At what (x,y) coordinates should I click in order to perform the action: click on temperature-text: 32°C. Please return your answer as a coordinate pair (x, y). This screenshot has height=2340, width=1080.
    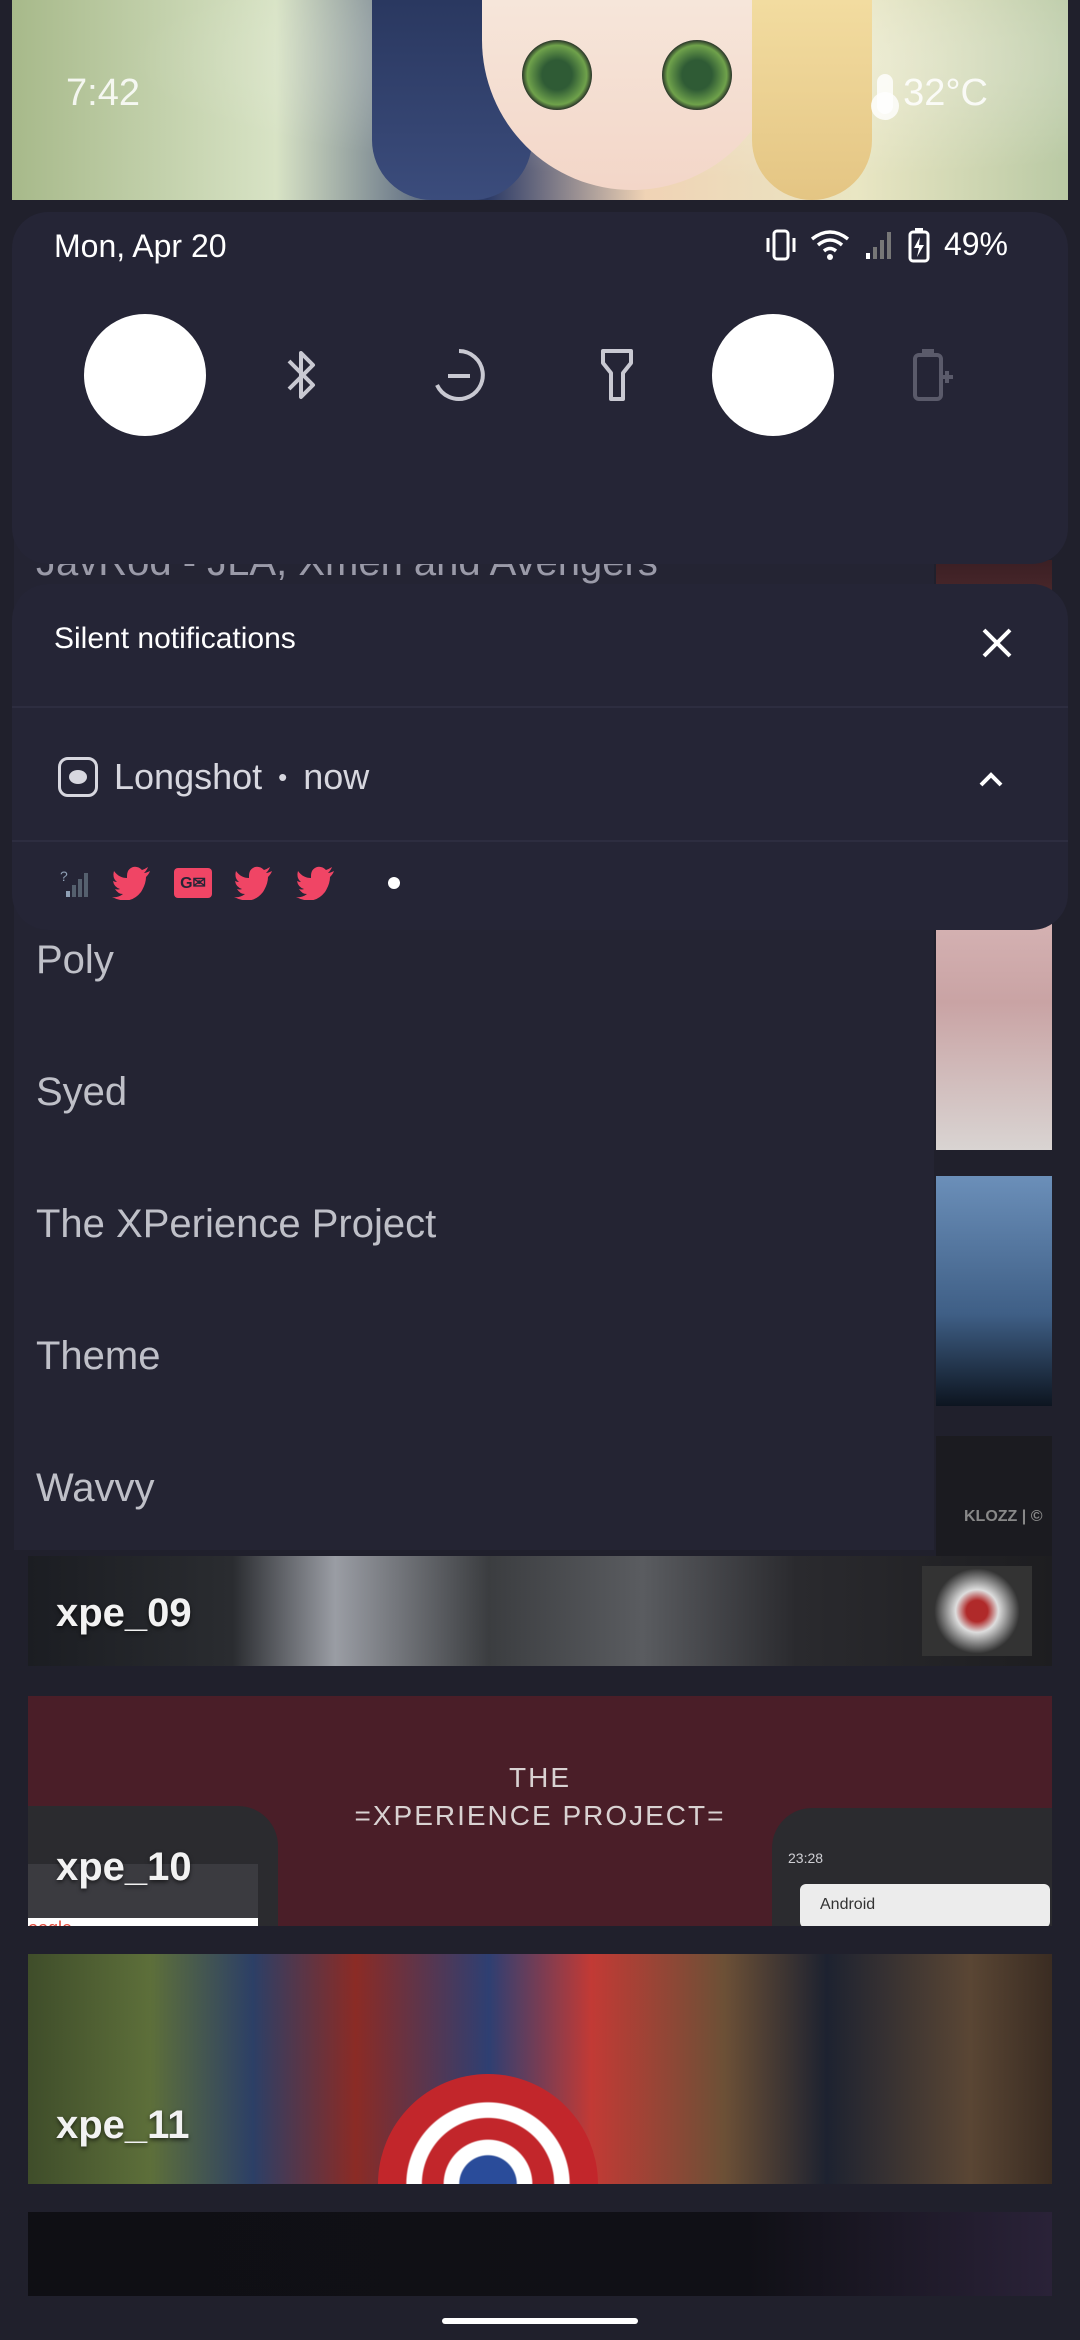
    Looking at the image, I should click on (945, 93).